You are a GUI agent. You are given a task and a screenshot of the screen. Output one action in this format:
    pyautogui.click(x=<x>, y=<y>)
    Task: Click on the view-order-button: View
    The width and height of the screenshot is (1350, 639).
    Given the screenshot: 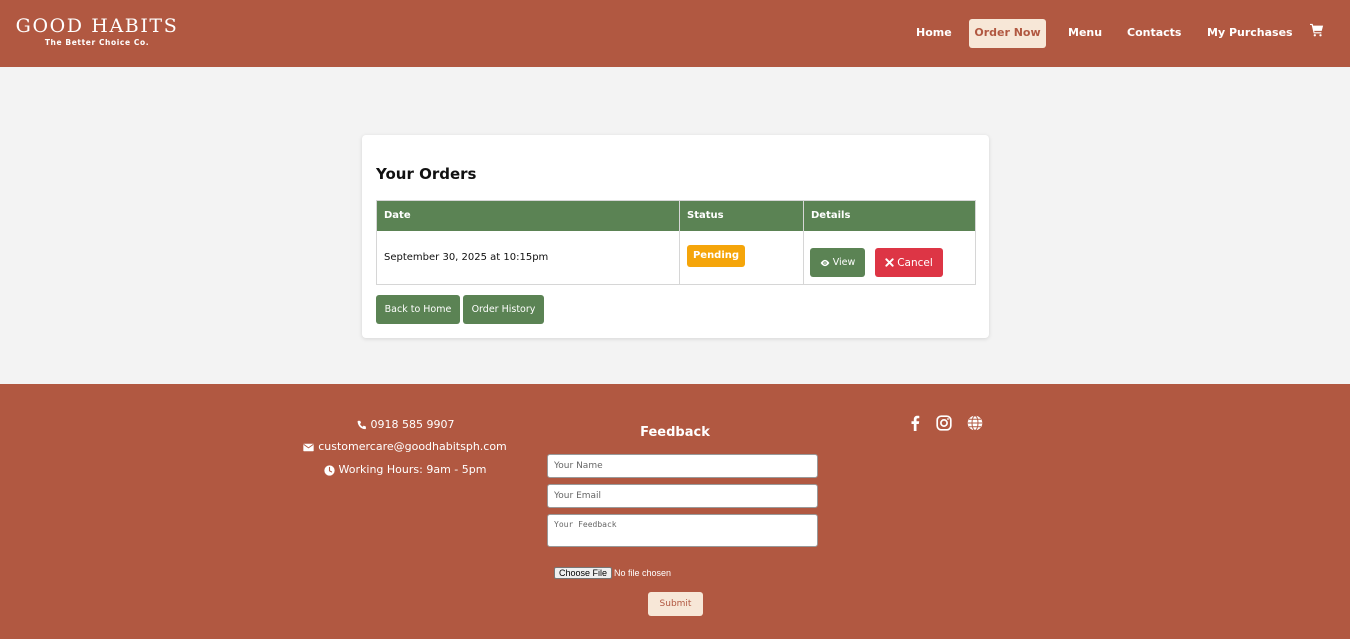 What is the action you would take?
    pyautogui.click(x=837, y=262)
    